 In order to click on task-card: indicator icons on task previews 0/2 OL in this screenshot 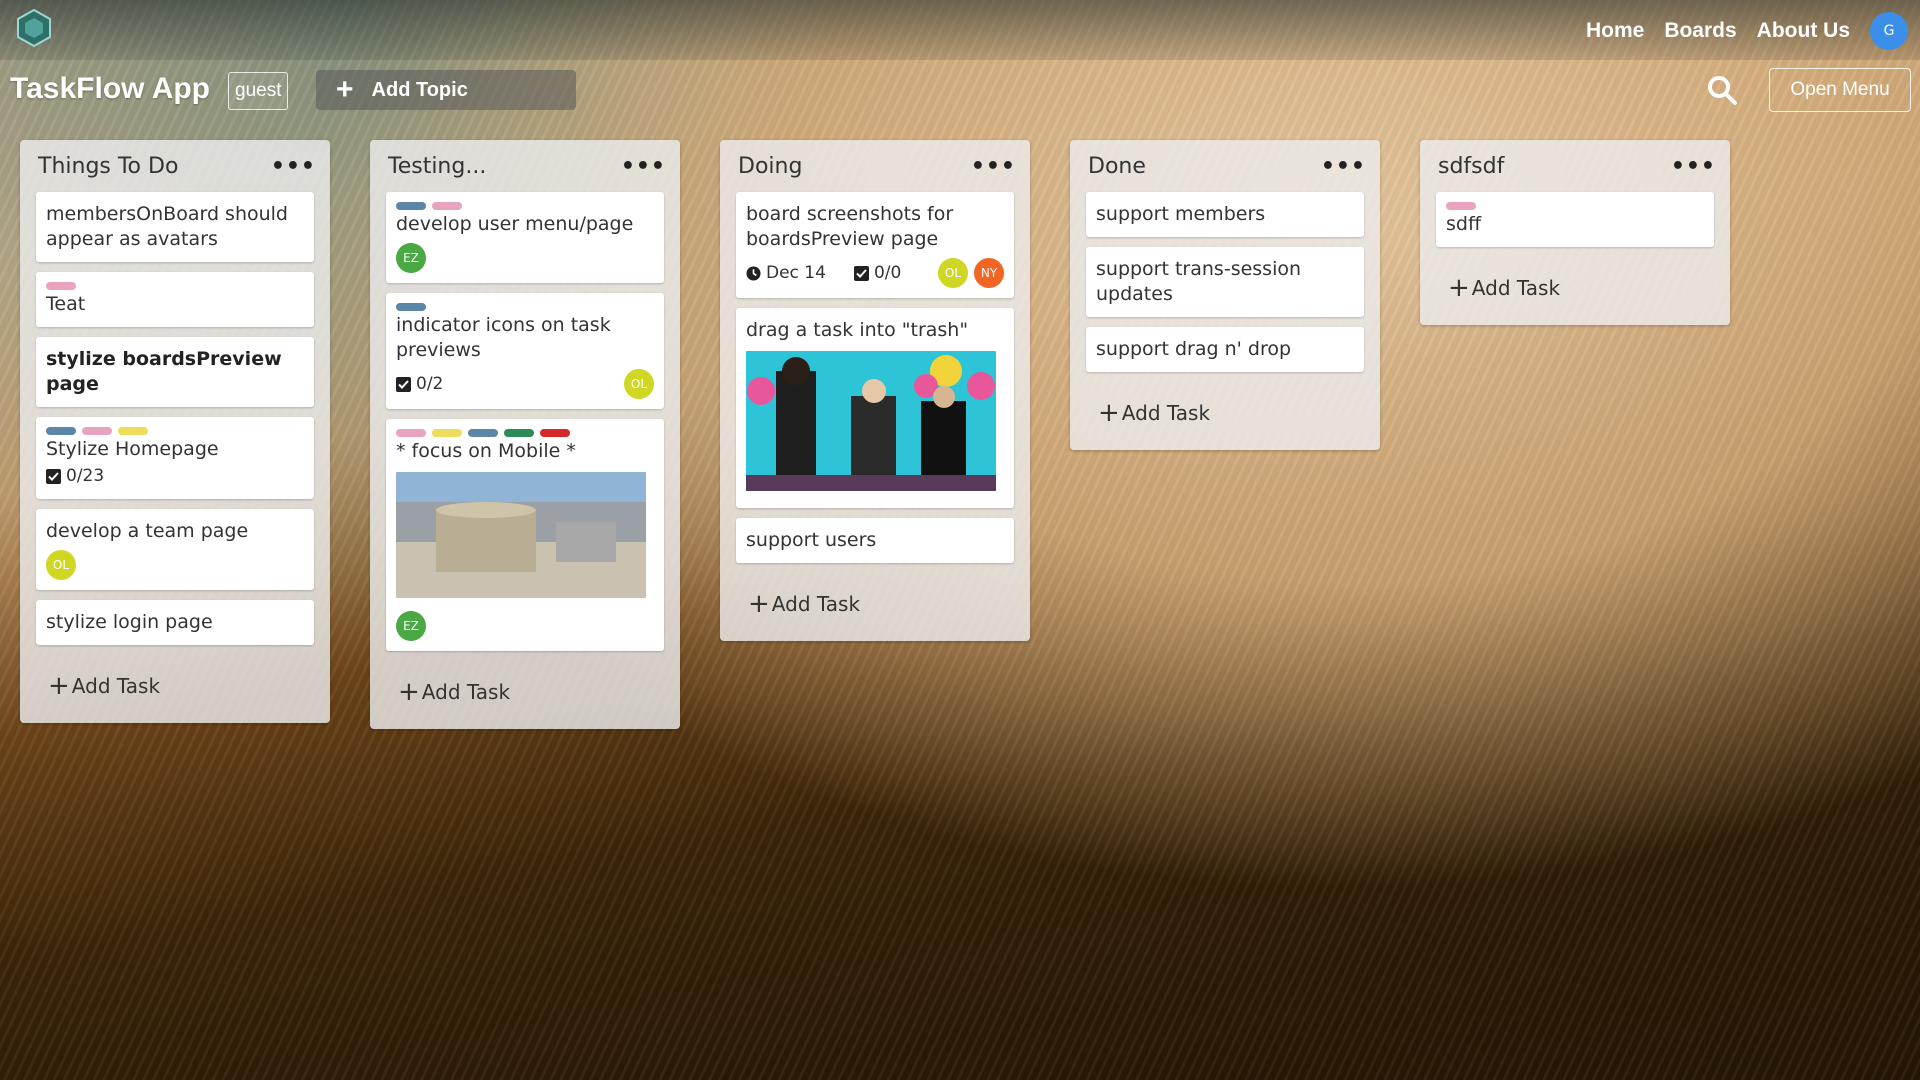, I will do `click(525, 351)`.